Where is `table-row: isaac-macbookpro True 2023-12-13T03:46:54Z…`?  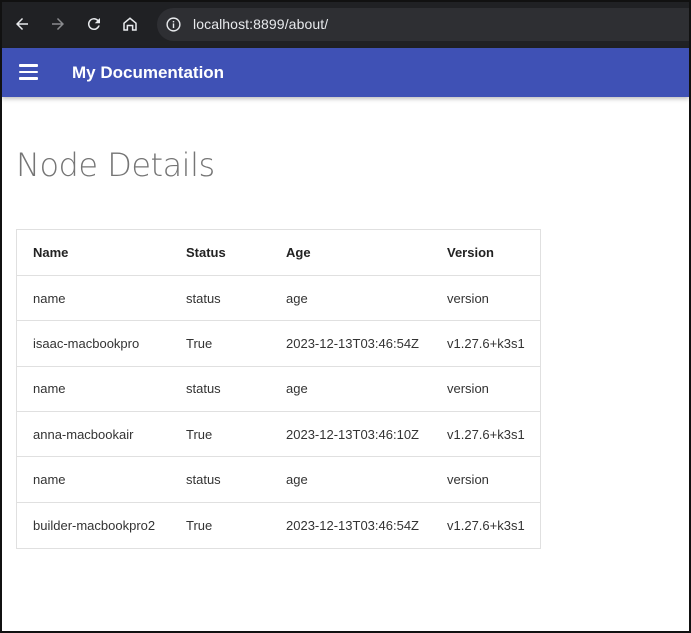 table-row: isaac-macbookpro True 2023-12-13T03:46:54Z… is located at coordinates (278, 343).